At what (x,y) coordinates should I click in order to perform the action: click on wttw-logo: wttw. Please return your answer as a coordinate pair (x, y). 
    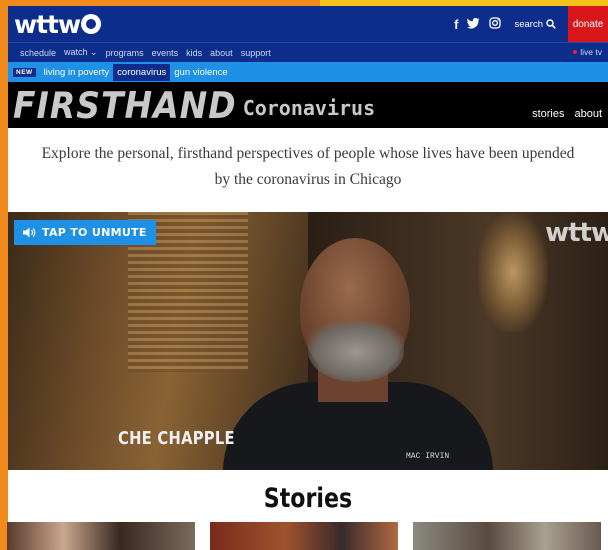
    Looking at the image, I should click on (58, 24).